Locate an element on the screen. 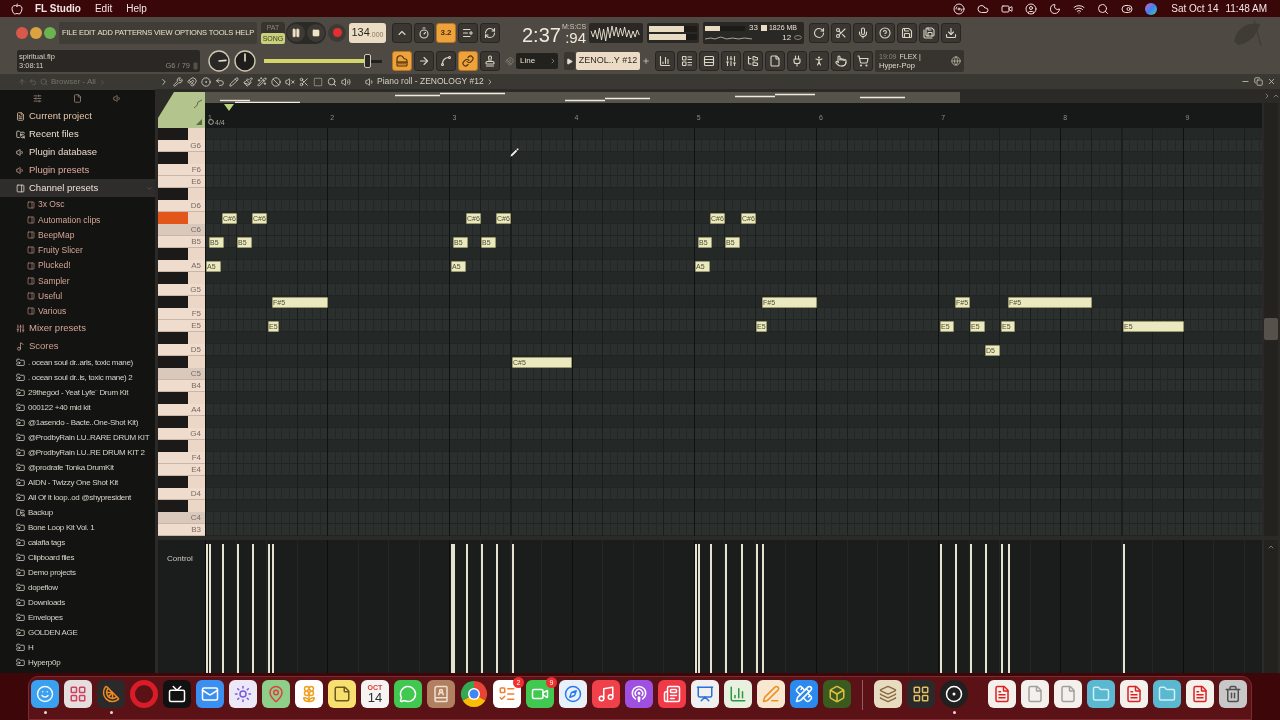  scrollbar-thumb is located at coordinates (1271, 329).